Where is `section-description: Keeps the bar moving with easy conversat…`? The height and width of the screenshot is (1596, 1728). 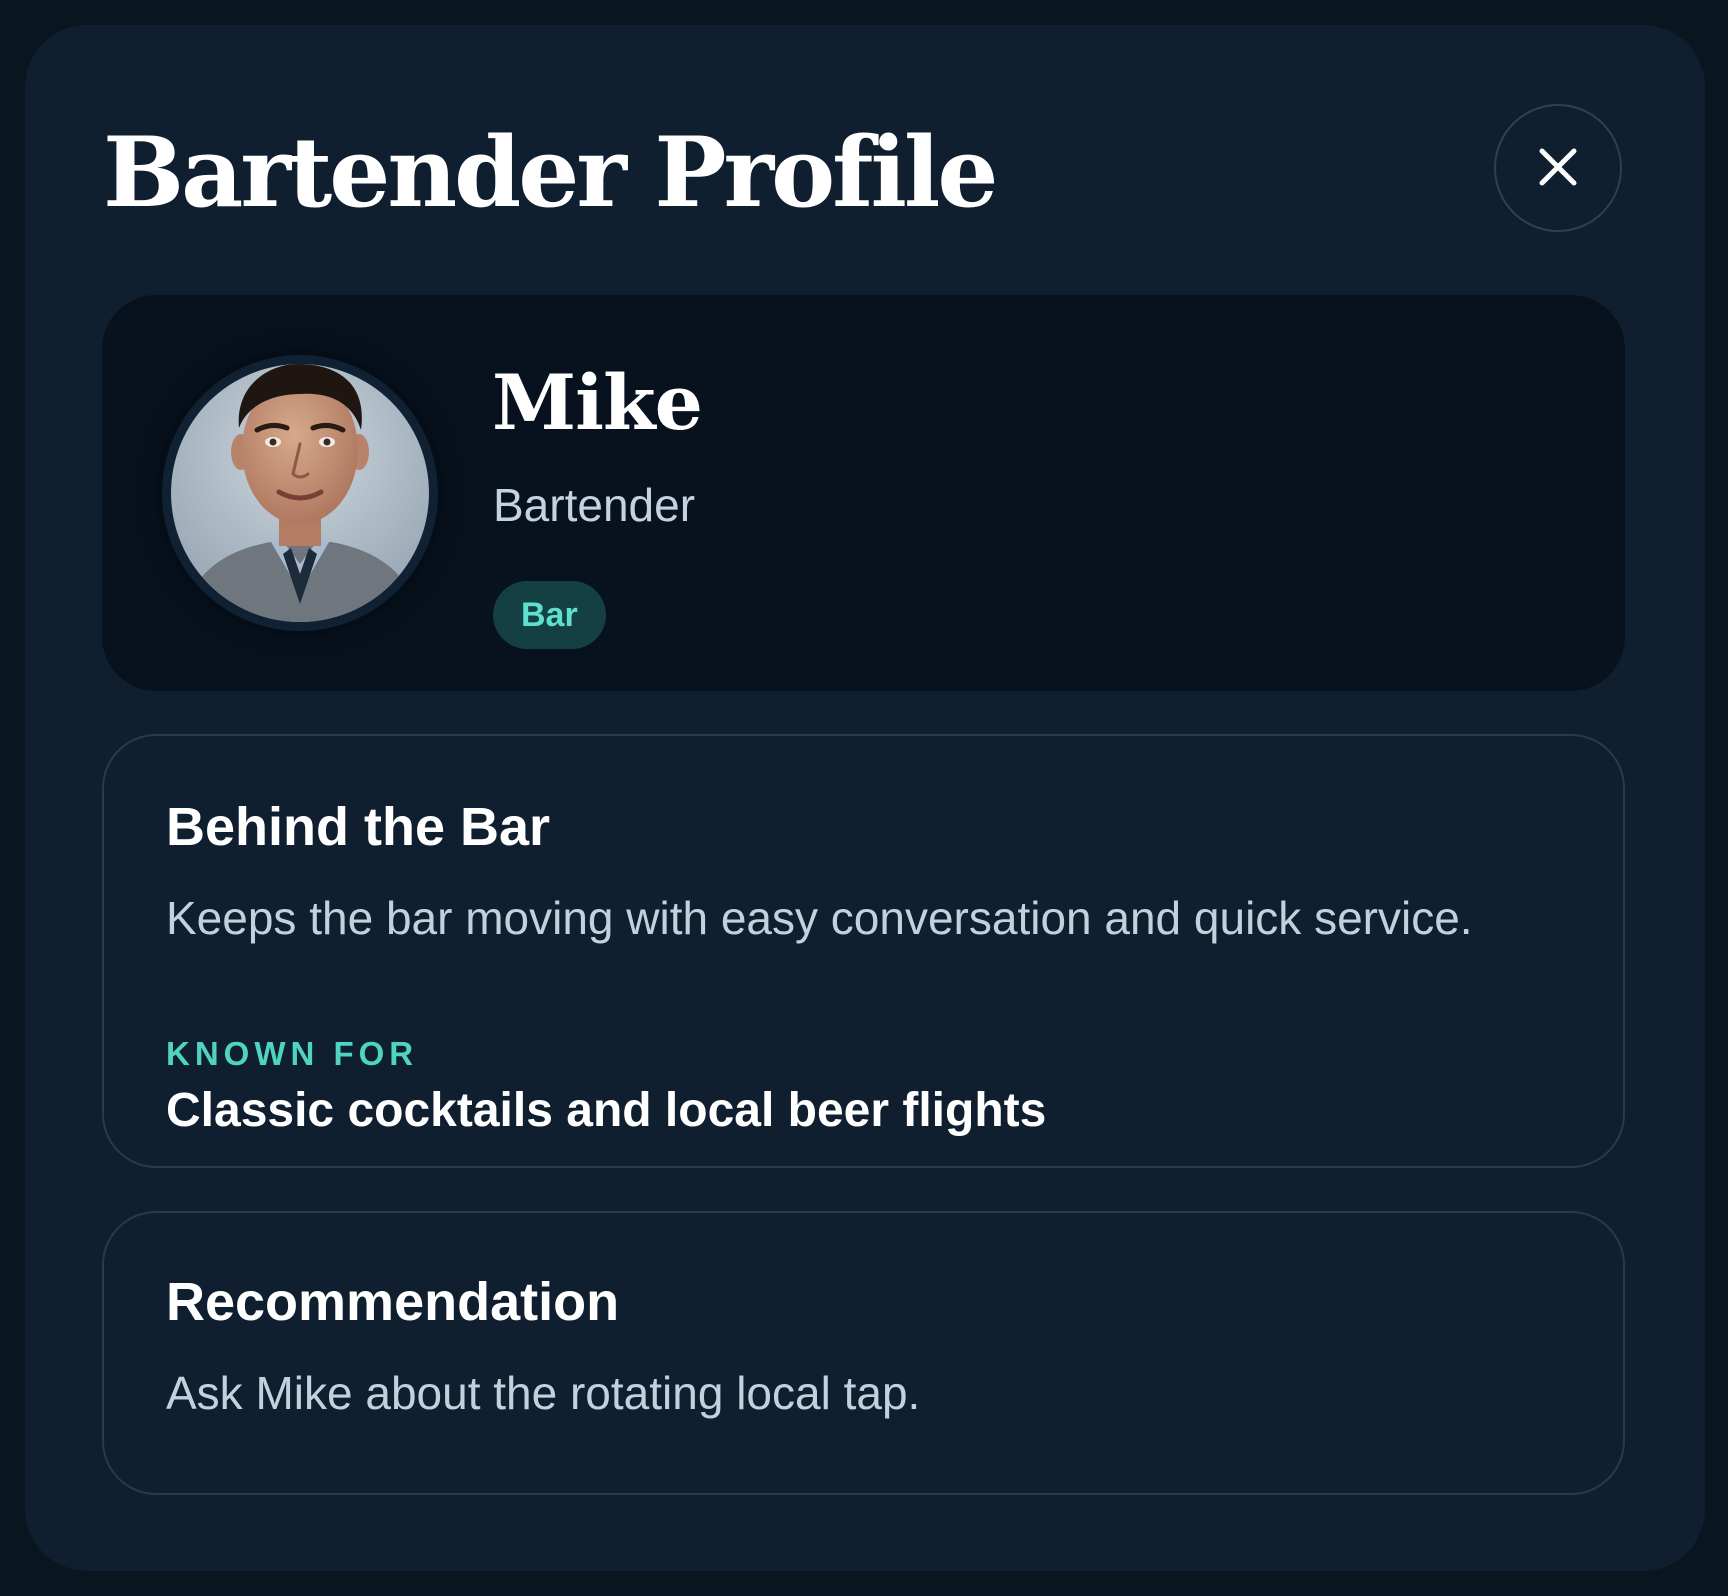 section-description: Keeps the bar moving with easy conversat… is located at coordinates (819, 918).